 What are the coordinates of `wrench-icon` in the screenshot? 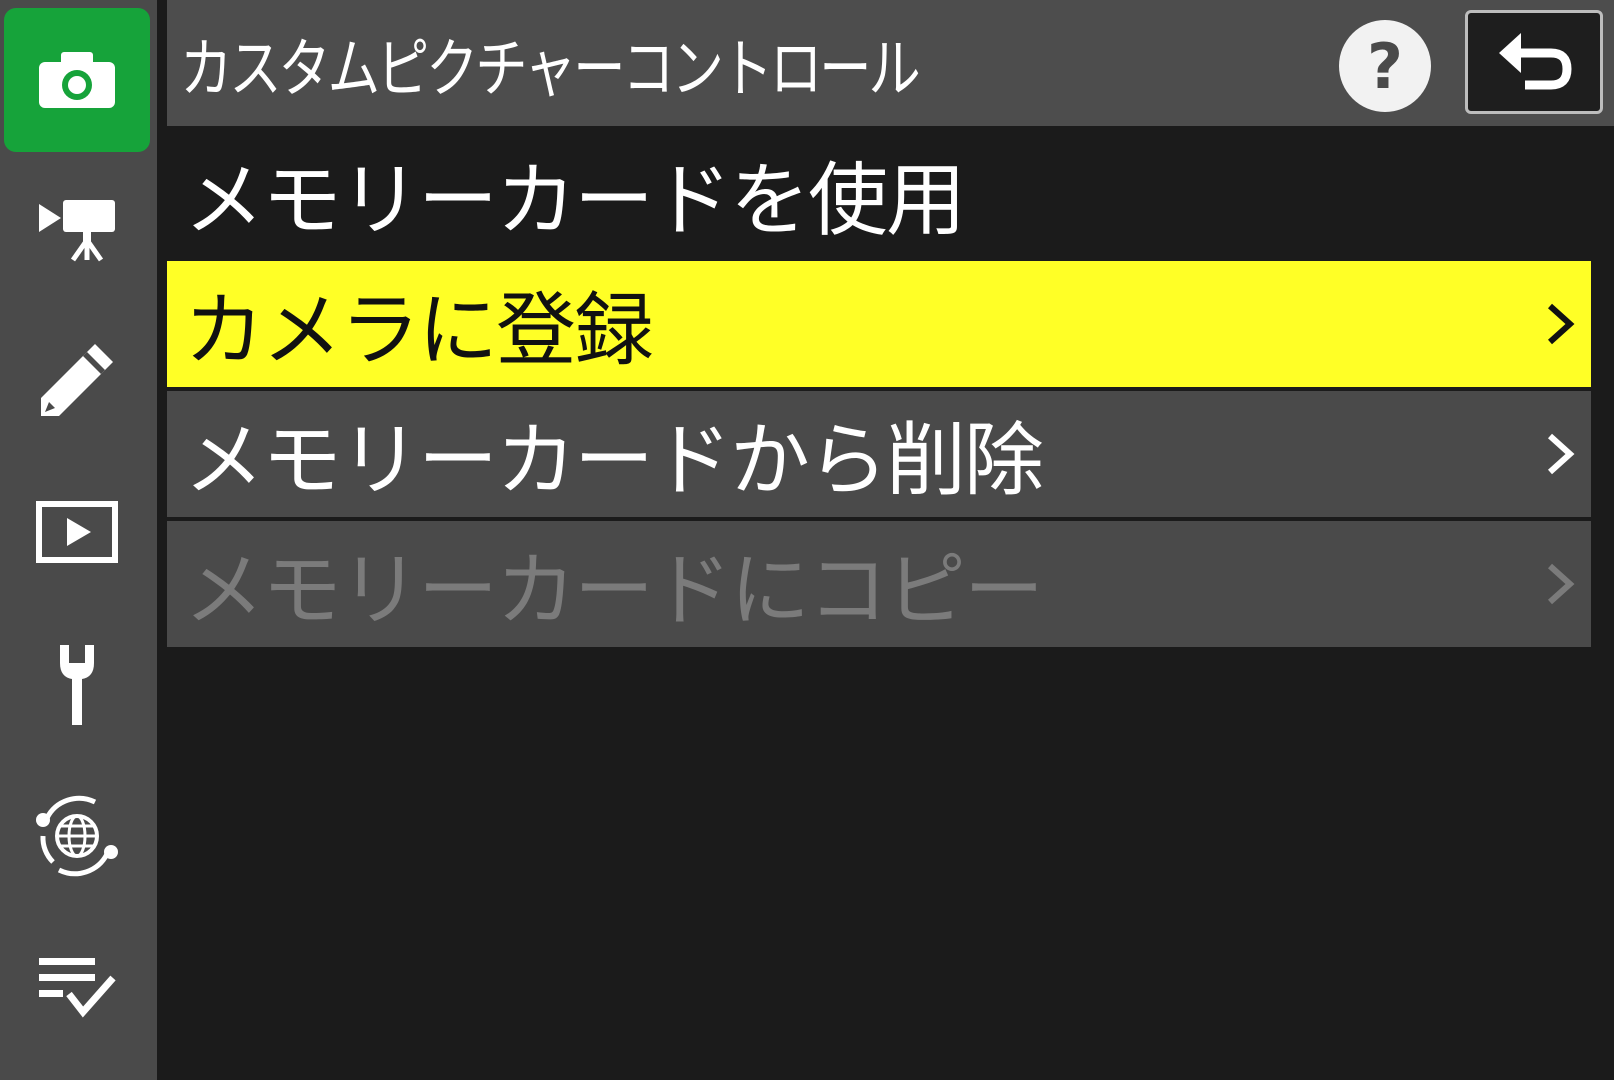 It's located at (77, 685).